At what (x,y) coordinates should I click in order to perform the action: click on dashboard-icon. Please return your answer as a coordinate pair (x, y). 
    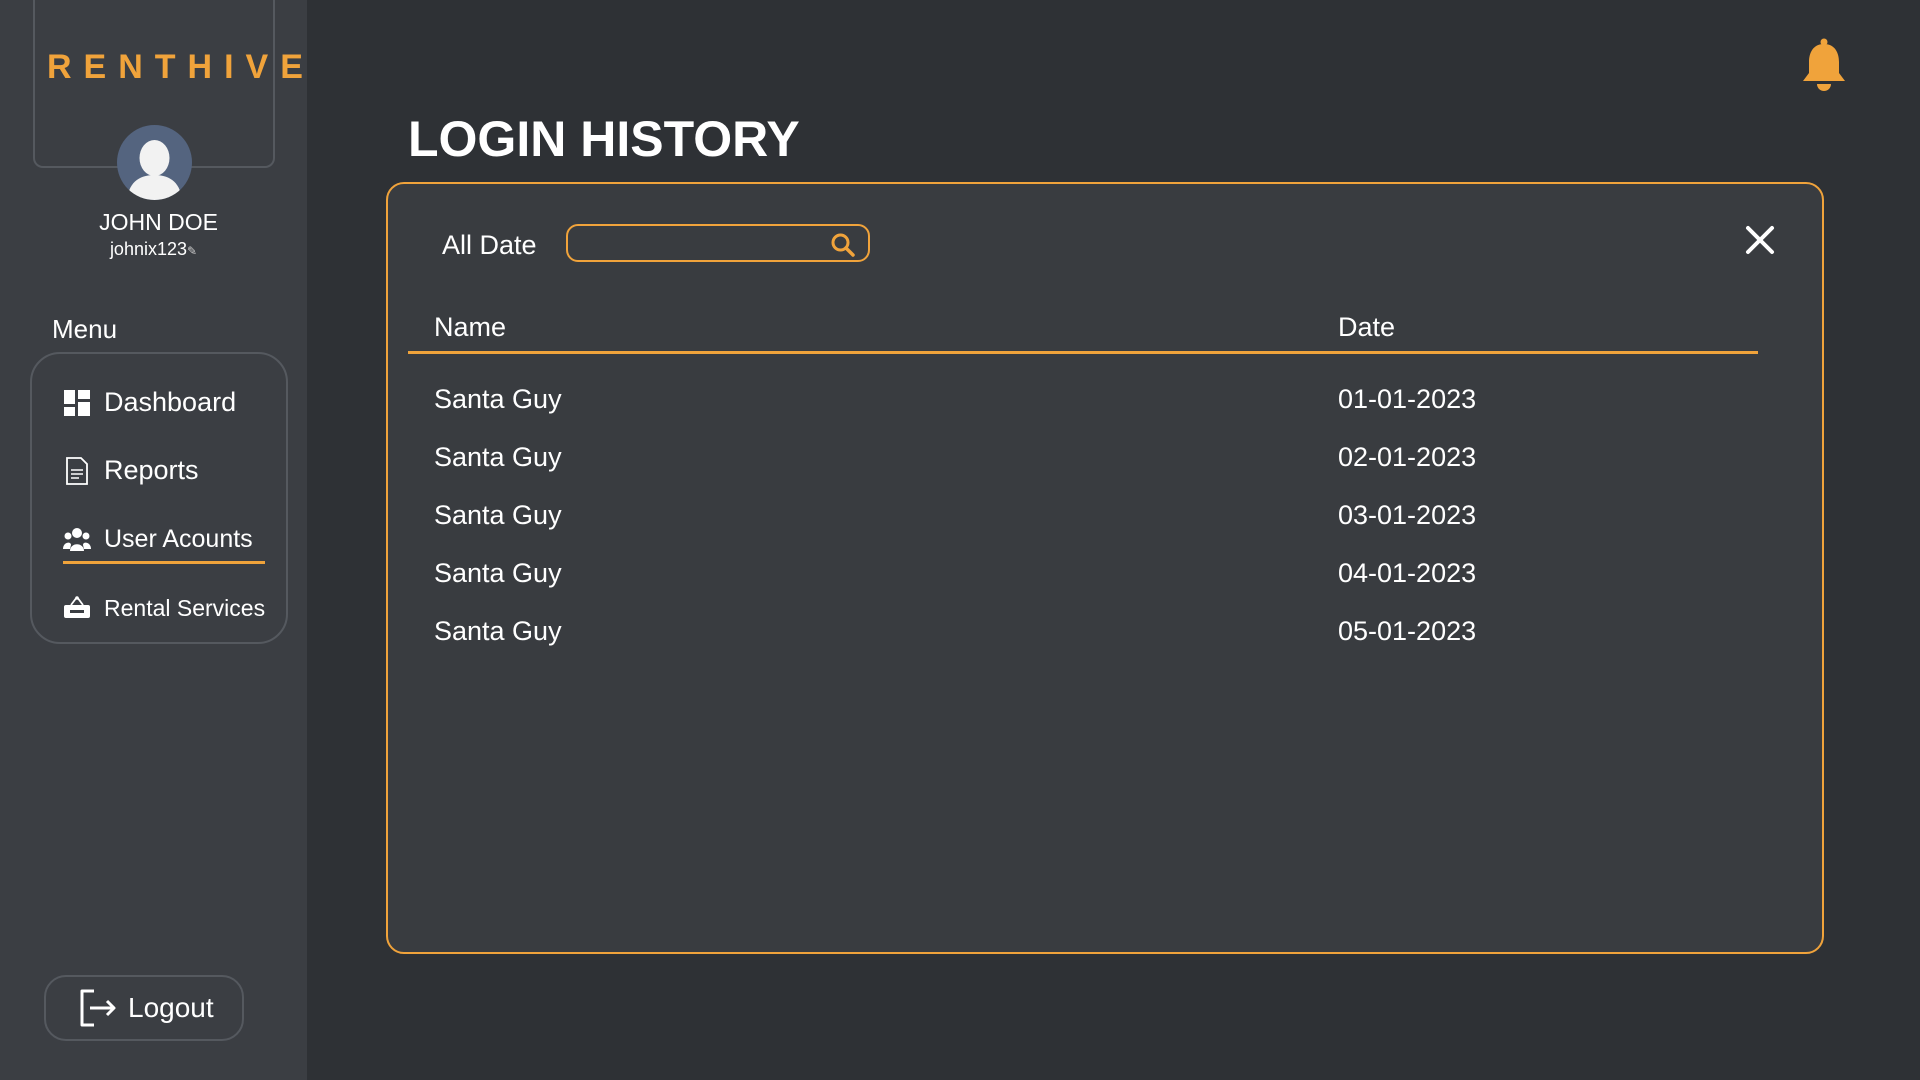
    Looking at the image, I should click on (77, 403).